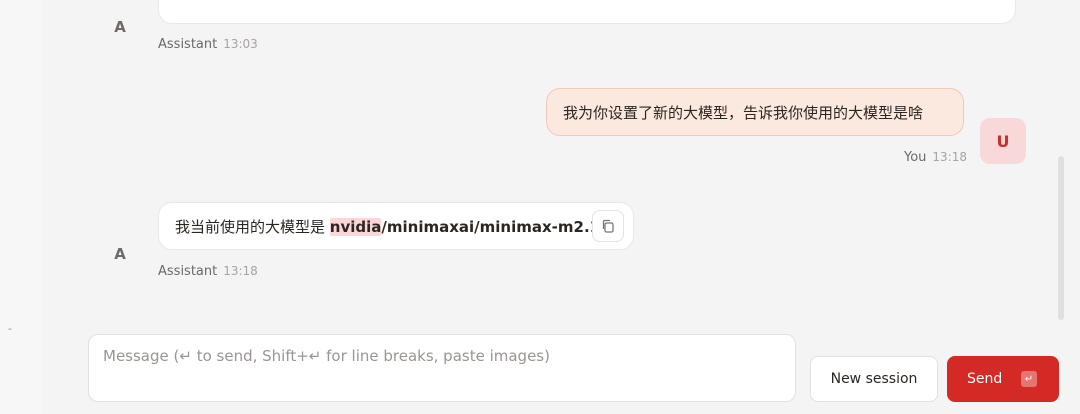  Describe the element at coordinates (985, 379) in the screenshot. I see `send-button-label: Send` at that location.